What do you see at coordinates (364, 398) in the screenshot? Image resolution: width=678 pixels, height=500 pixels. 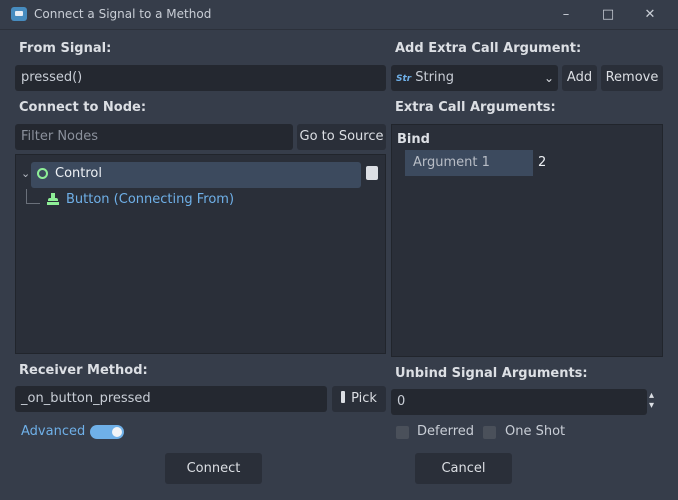 I see `pick-button-label: Pick` at bounding box center [364, 398].